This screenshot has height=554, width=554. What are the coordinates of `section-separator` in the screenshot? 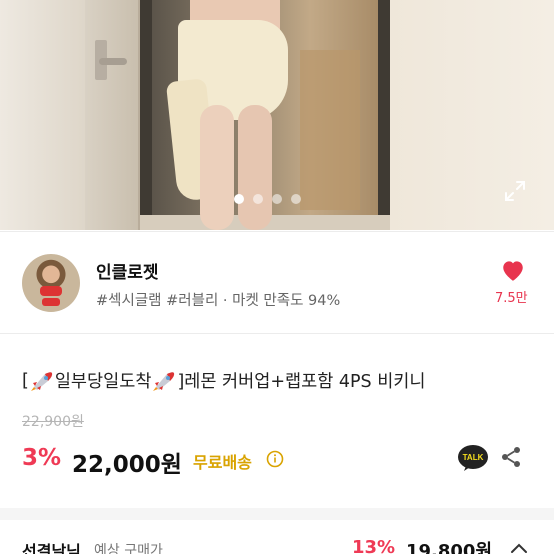 It's located at (277, 514).